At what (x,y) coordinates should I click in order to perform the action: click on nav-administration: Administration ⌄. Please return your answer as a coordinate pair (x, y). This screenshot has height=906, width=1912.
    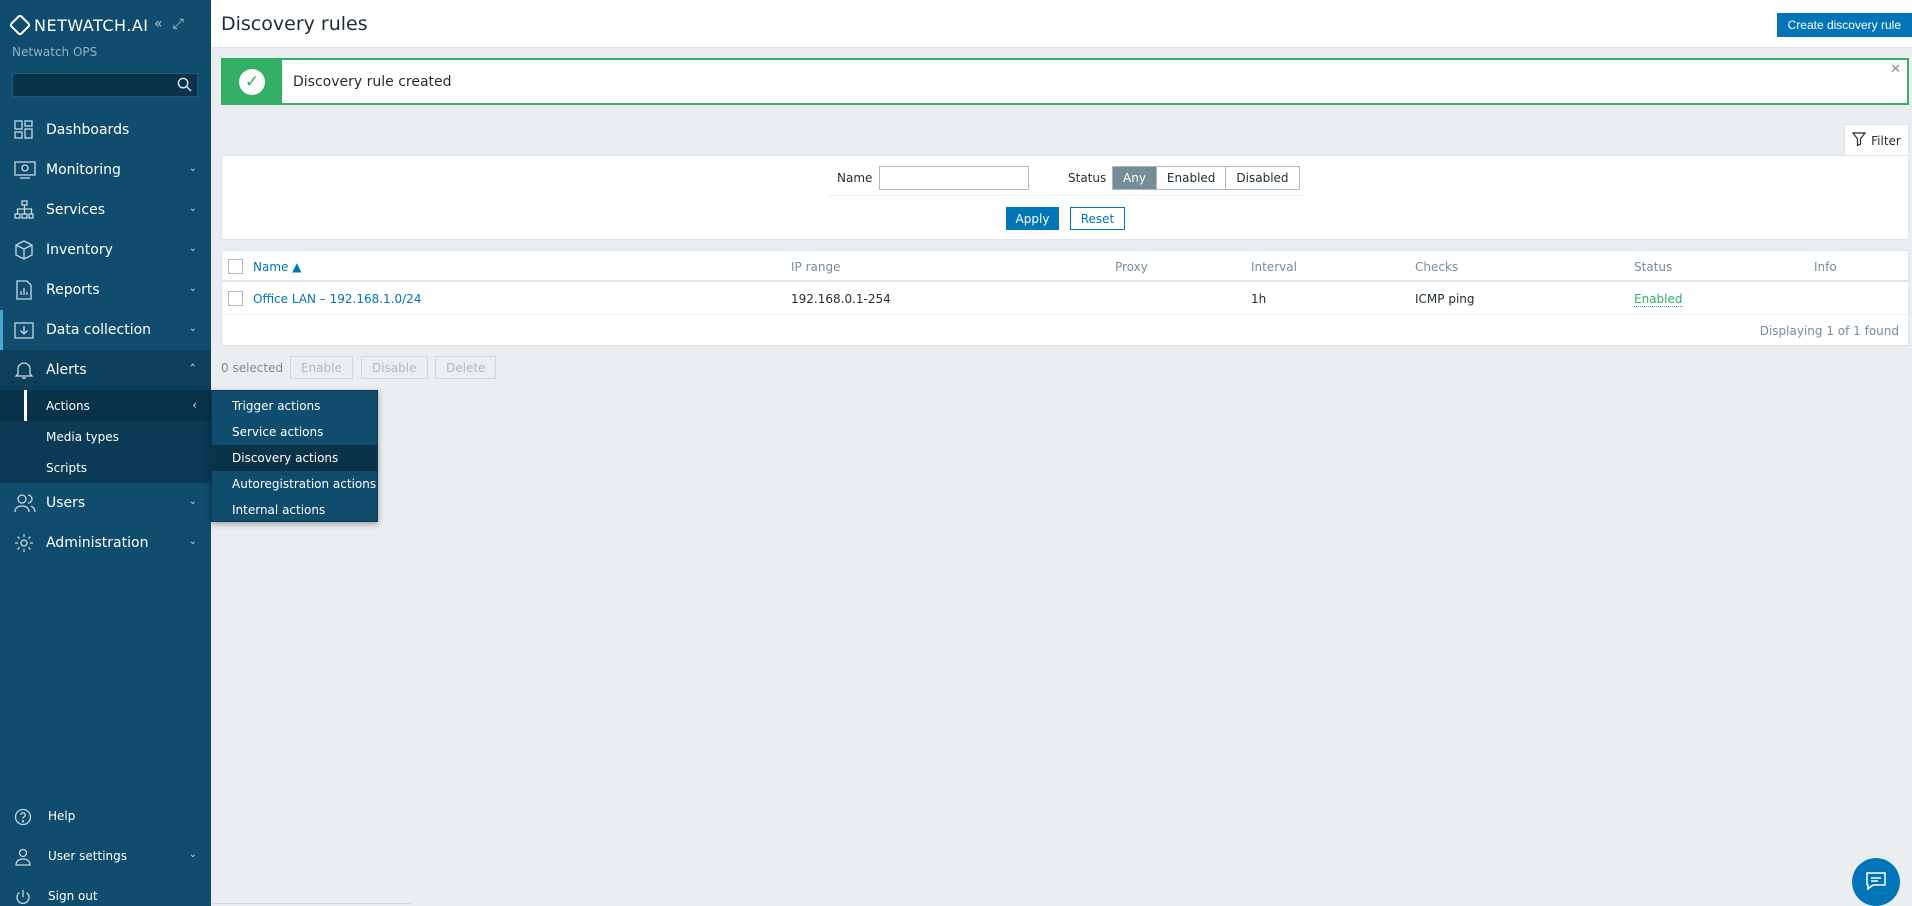
    Looking at the image, I should click on (105, 543).